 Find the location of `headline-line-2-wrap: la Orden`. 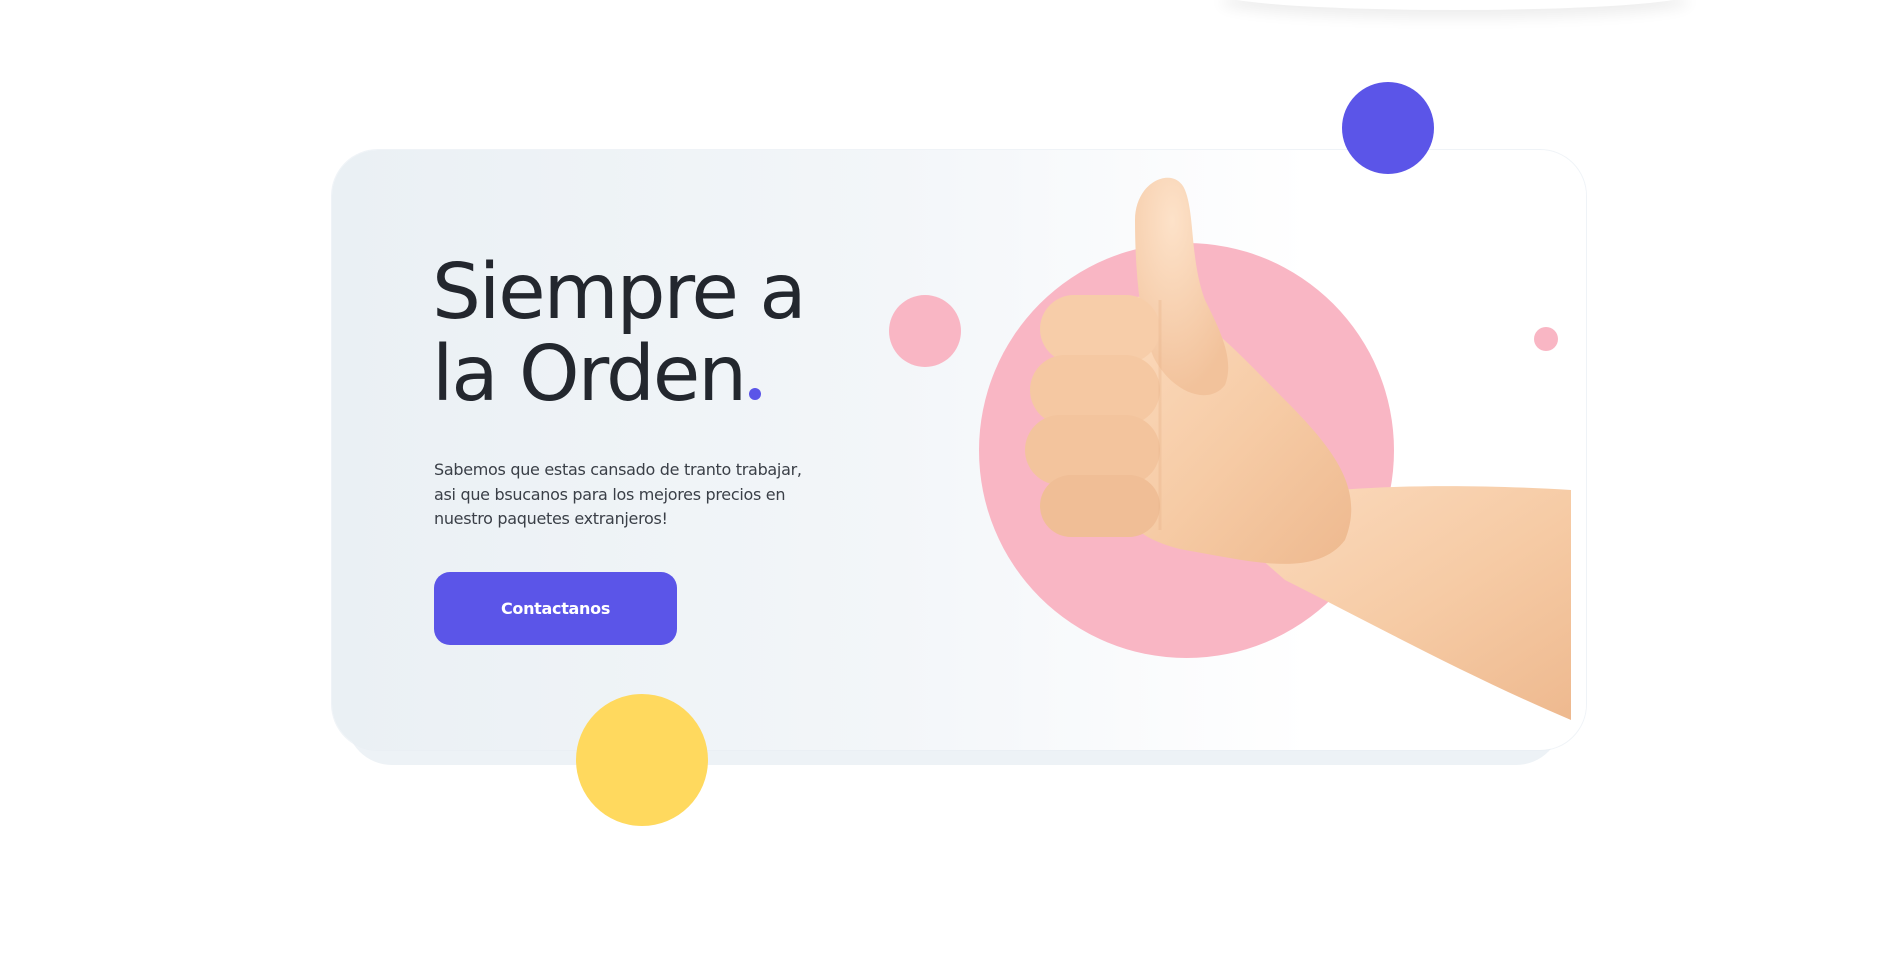

headline-line-2-wrap: la Orden is located at coordinates (618, 375).